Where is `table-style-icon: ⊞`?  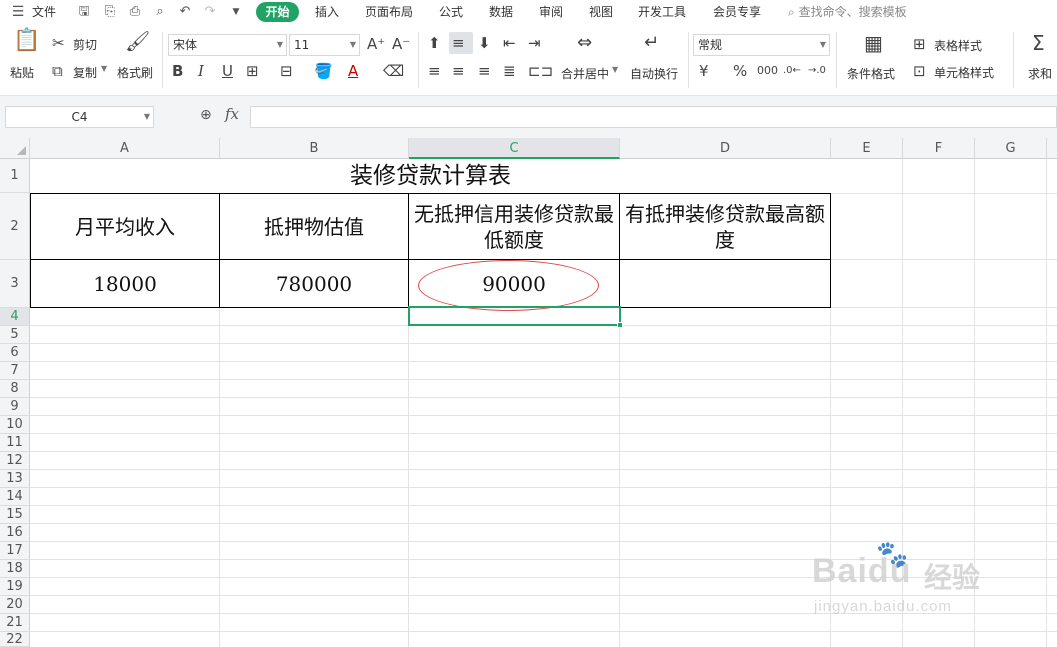 table-style-icon: ⊞ is located at coordinates (919, 44).